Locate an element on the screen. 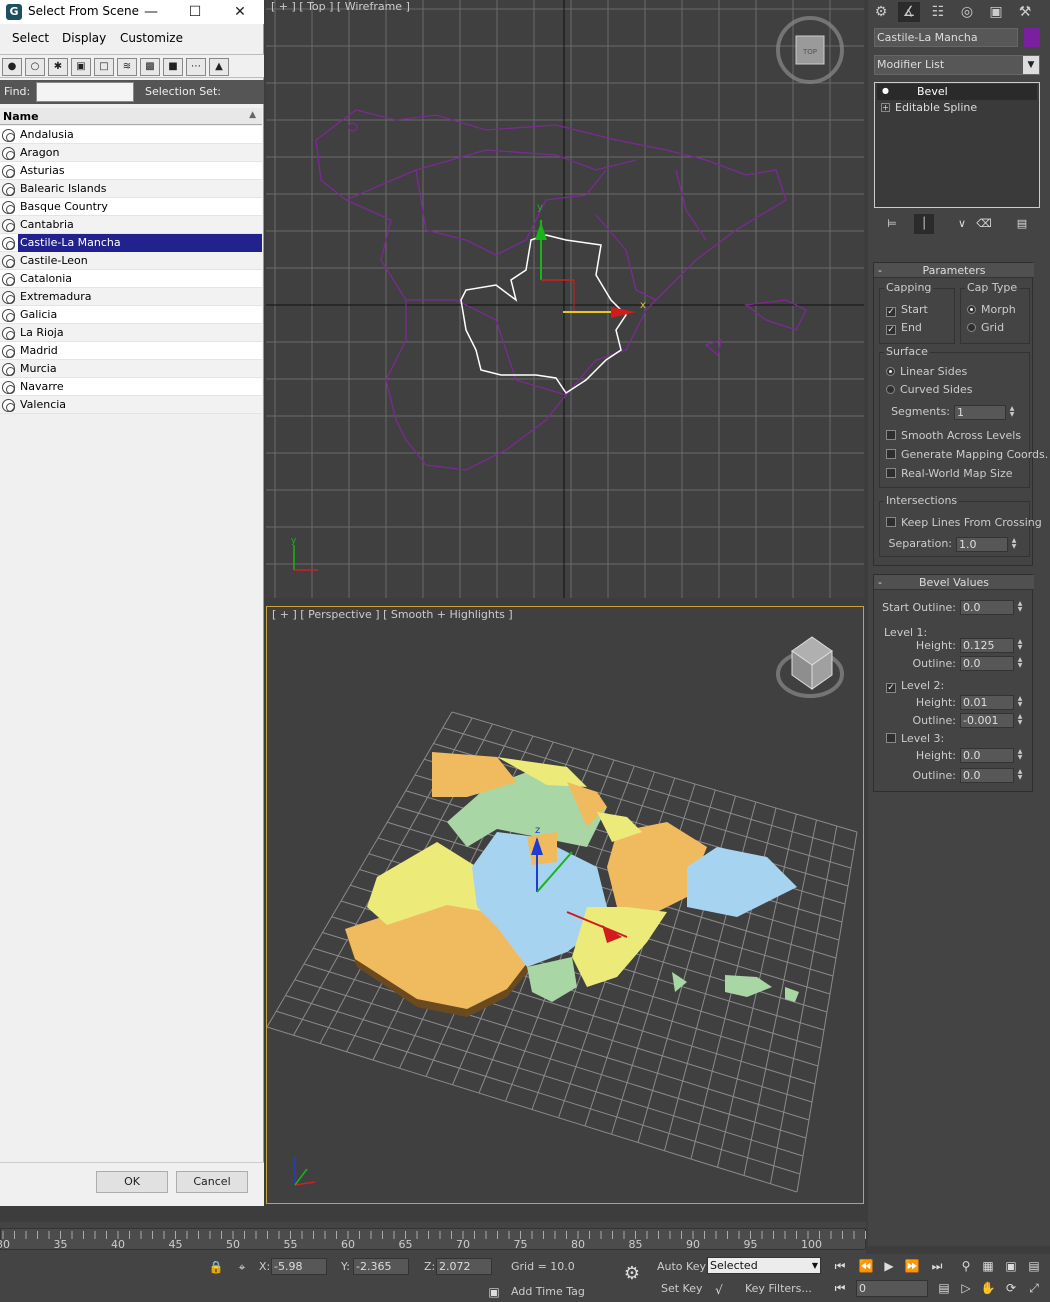 The height and width of the screenshot is (1302, 1050). separation-spinner: 1.0 ▲ ▼ is located at coordinates (986, 544).